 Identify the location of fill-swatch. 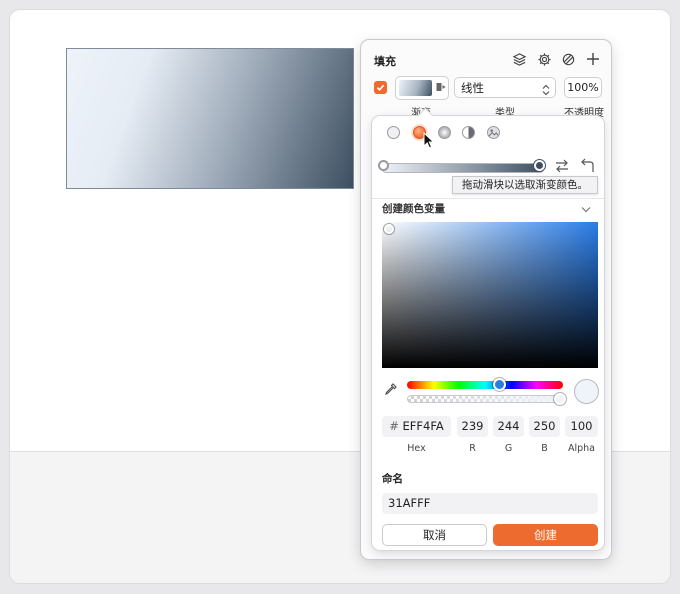
(422, 88).